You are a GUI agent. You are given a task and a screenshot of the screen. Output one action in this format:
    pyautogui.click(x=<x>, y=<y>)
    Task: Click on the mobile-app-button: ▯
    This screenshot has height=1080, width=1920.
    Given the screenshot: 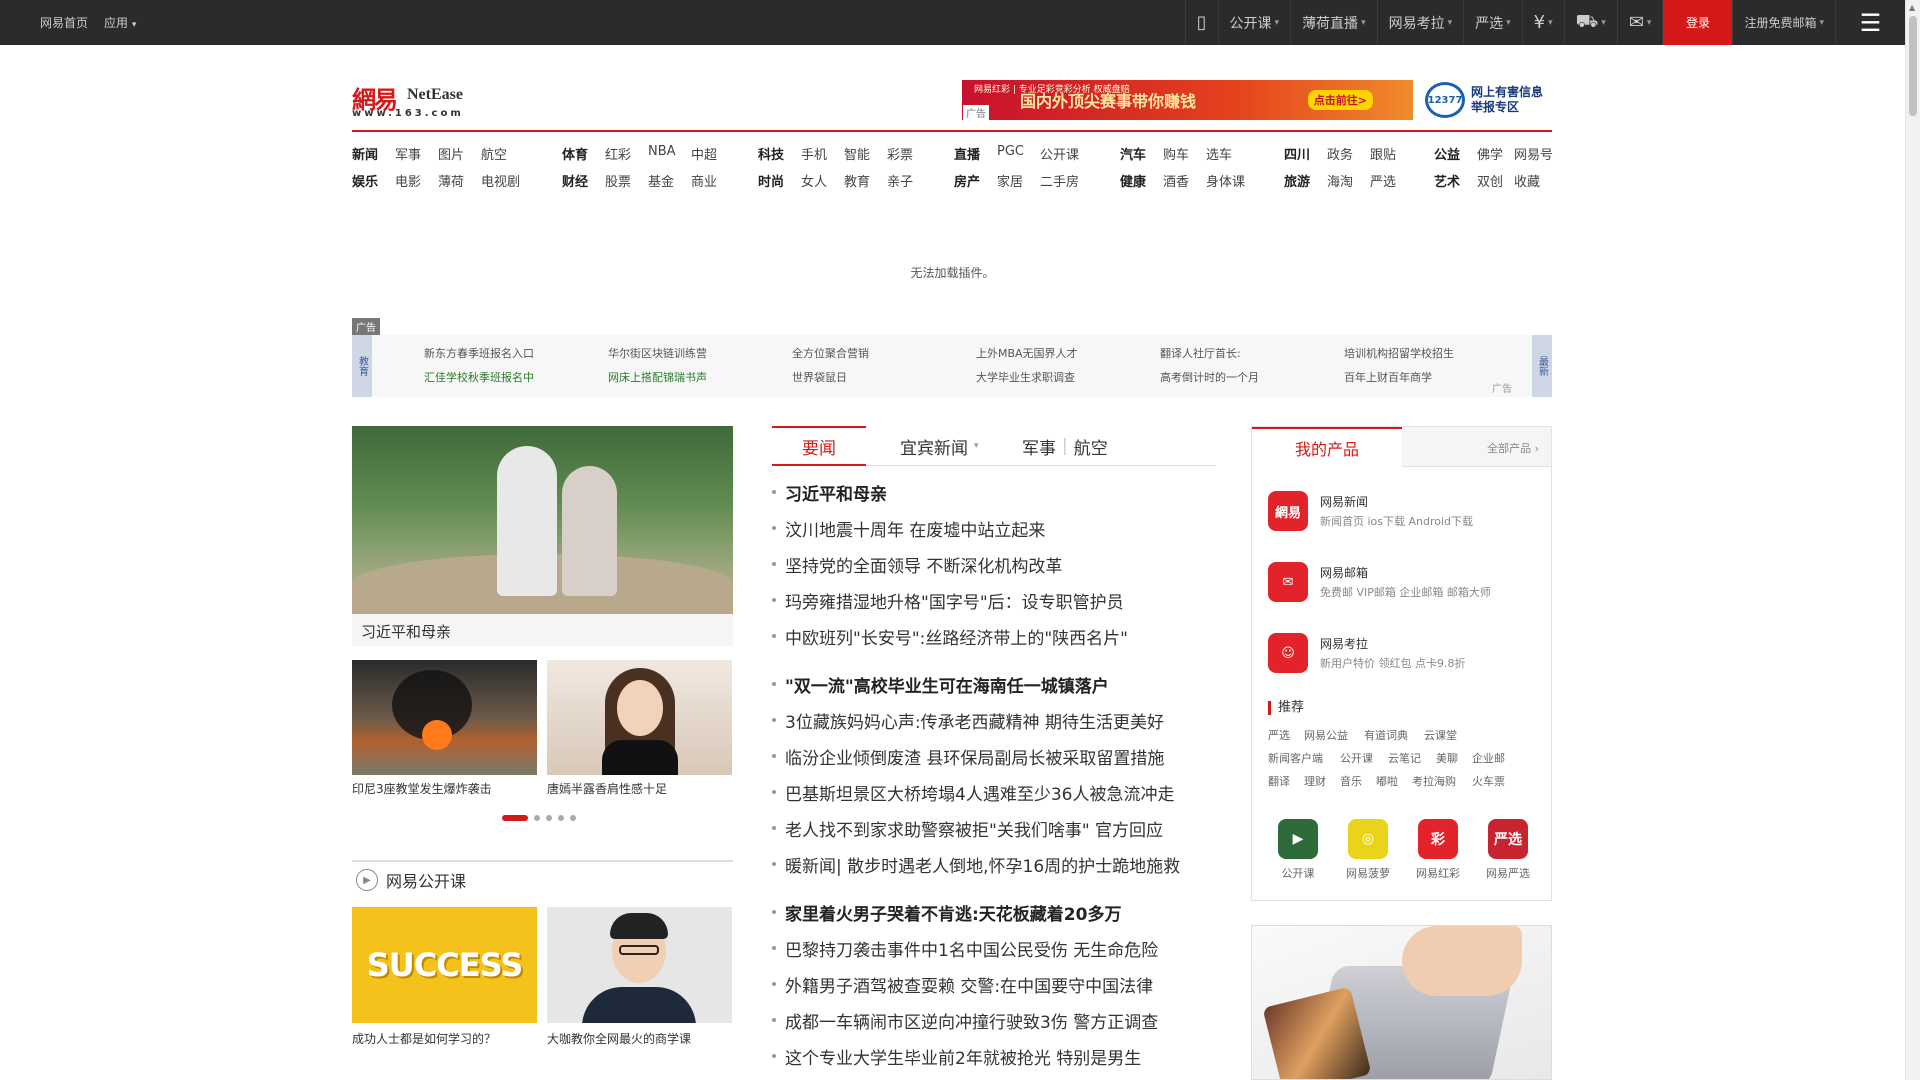 What is the action you would take?
    pyautogui.click(x=1201, y=22)
    